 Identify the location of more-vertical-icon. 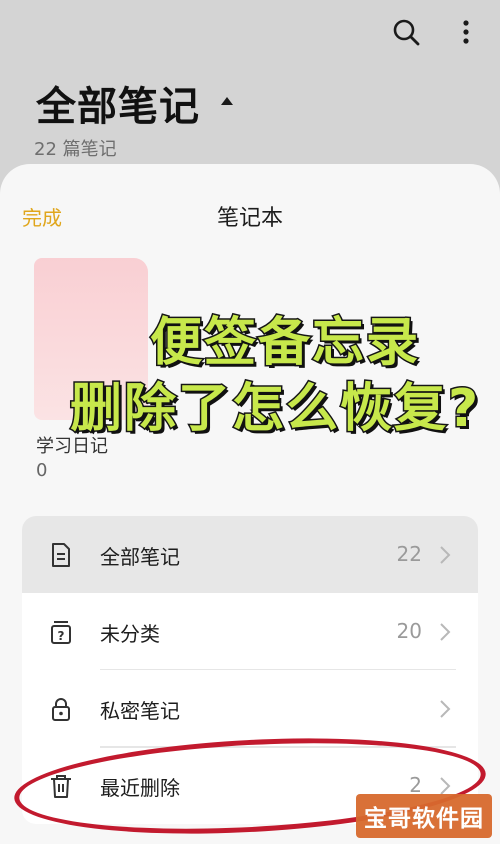
(466, 32).